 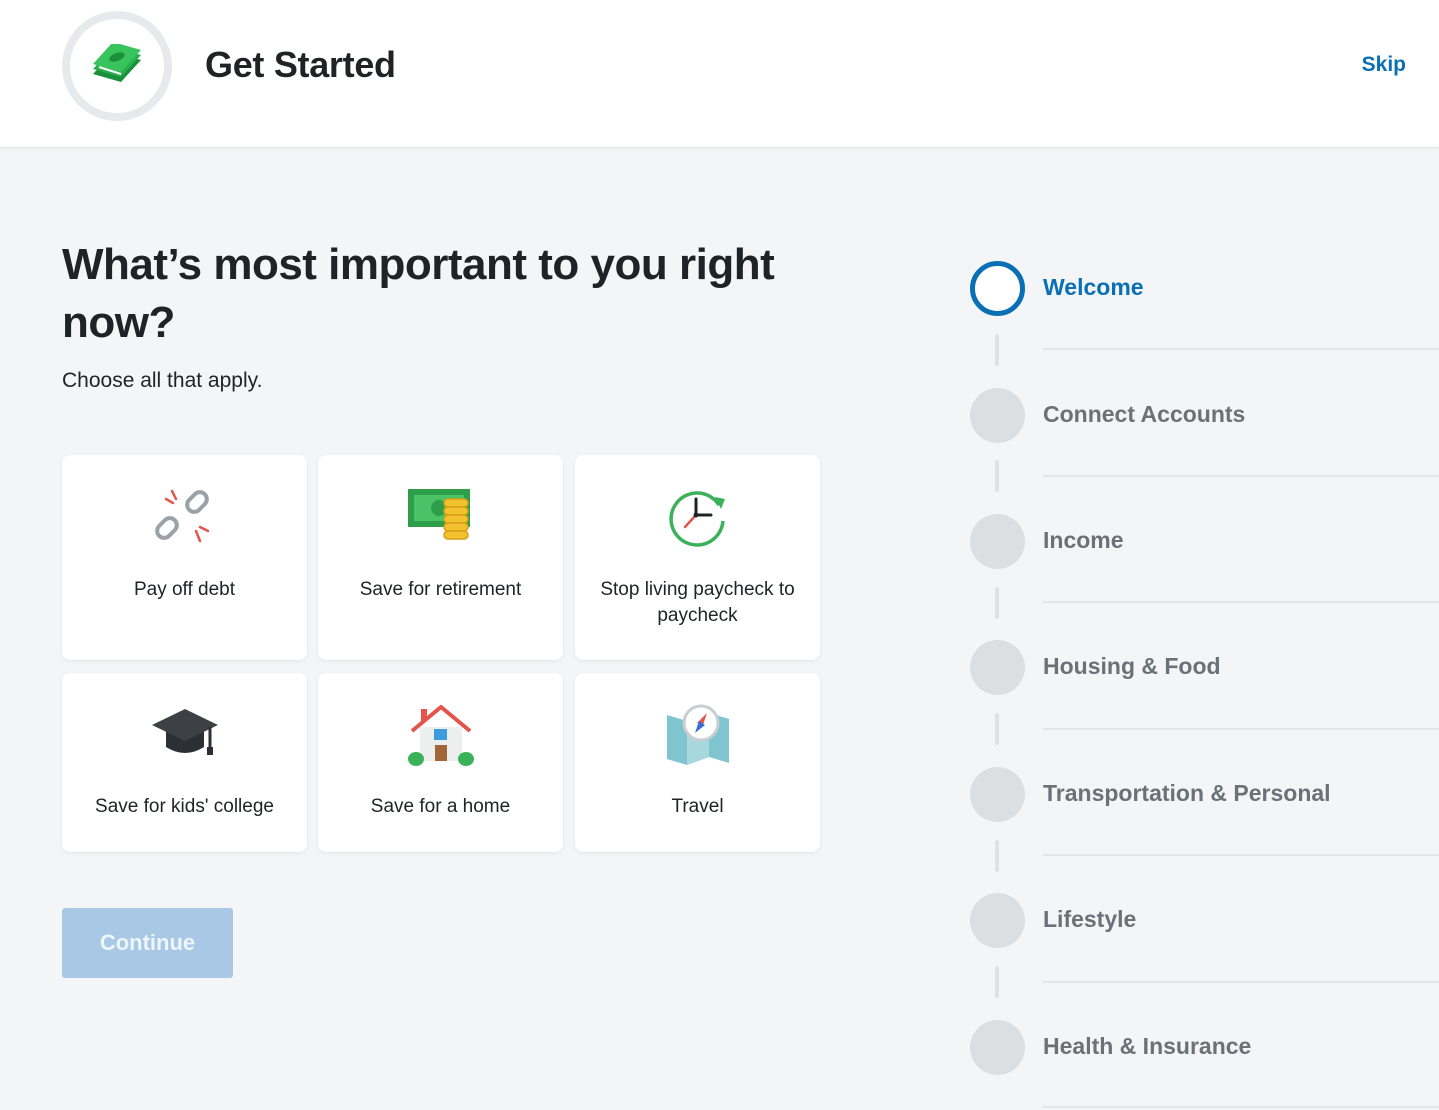 I want to click on step-transportation-personal: Transportation & Personal, so click(x=1187, y=793).